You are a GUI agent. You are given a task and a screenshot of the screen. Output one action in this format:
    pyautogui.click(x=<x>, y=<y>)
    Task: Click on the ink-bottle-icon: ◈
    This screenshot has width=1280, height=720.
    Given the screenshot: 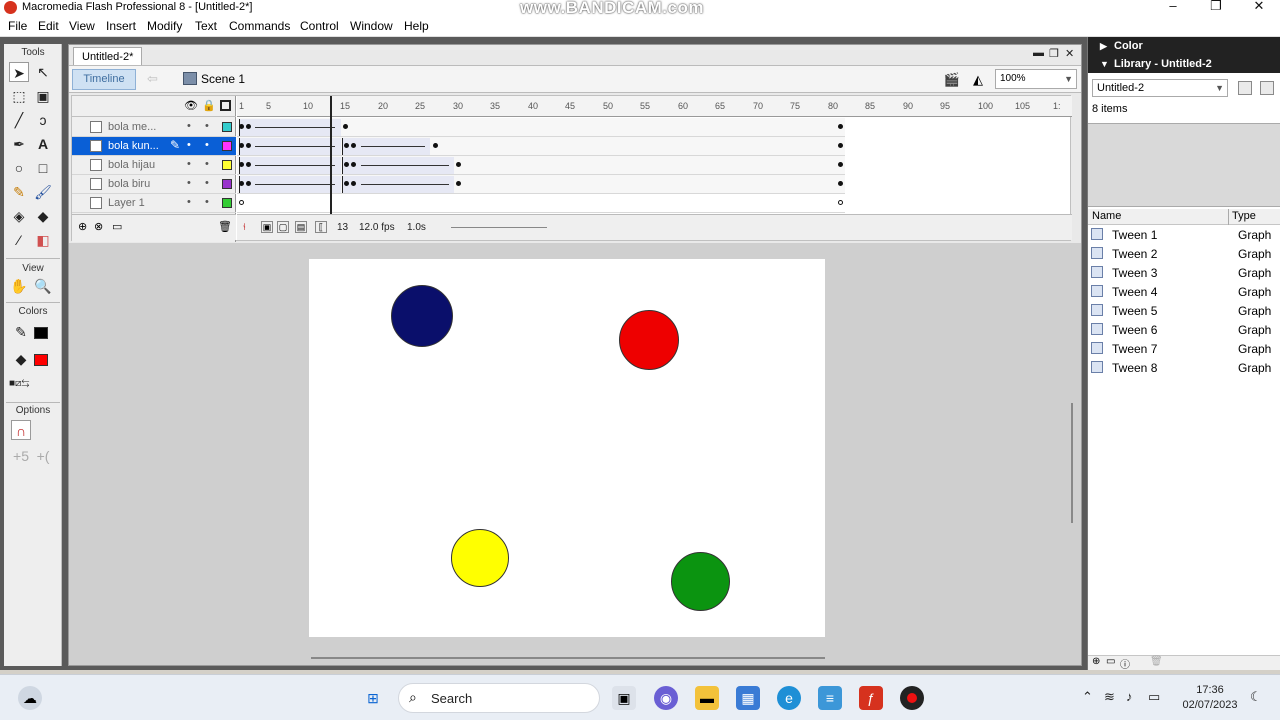 What is the action you would take?
    pyautogui.click(x=19, y=216)
    